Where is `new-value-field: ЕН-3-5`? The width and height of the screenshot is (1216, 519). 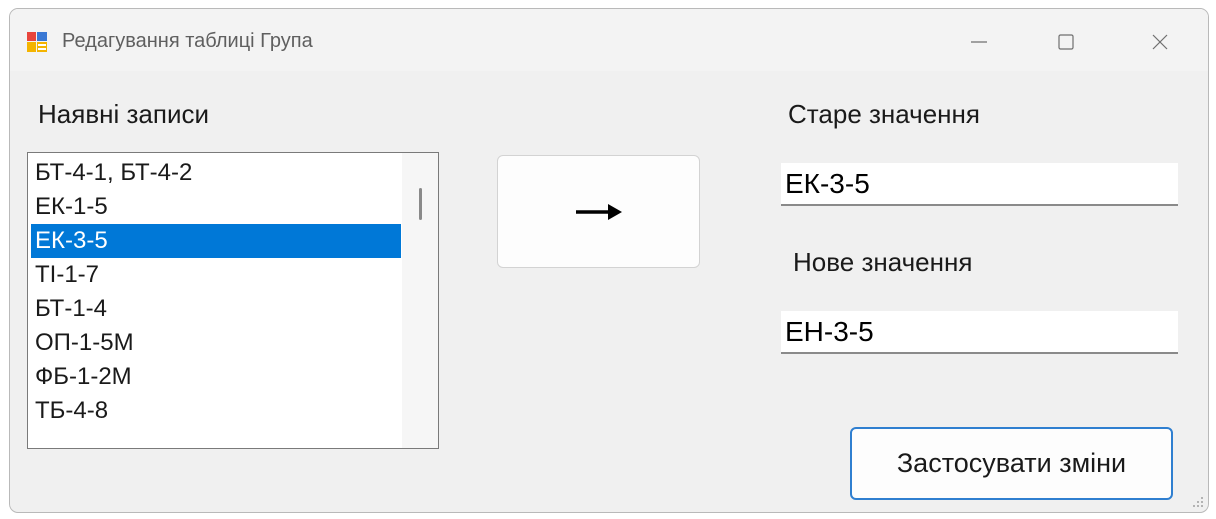
new-value-field: ЕН-3-5 is located at coordinates (979, 332).